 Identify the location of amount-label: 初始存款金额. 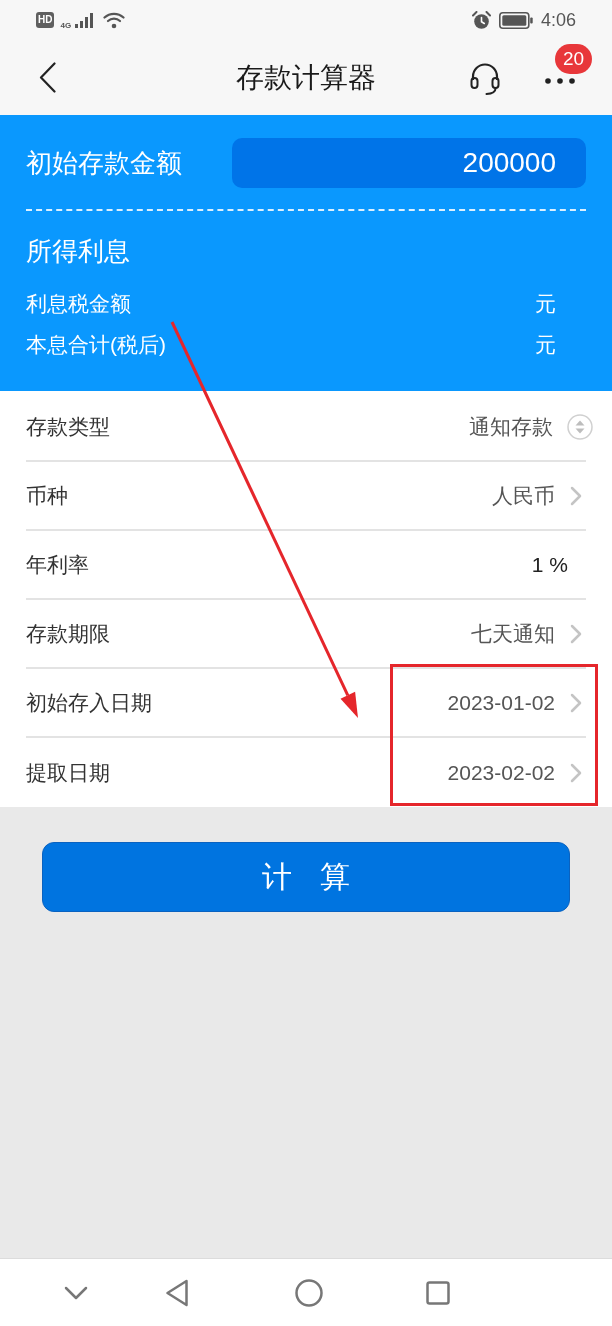
(104, 163).